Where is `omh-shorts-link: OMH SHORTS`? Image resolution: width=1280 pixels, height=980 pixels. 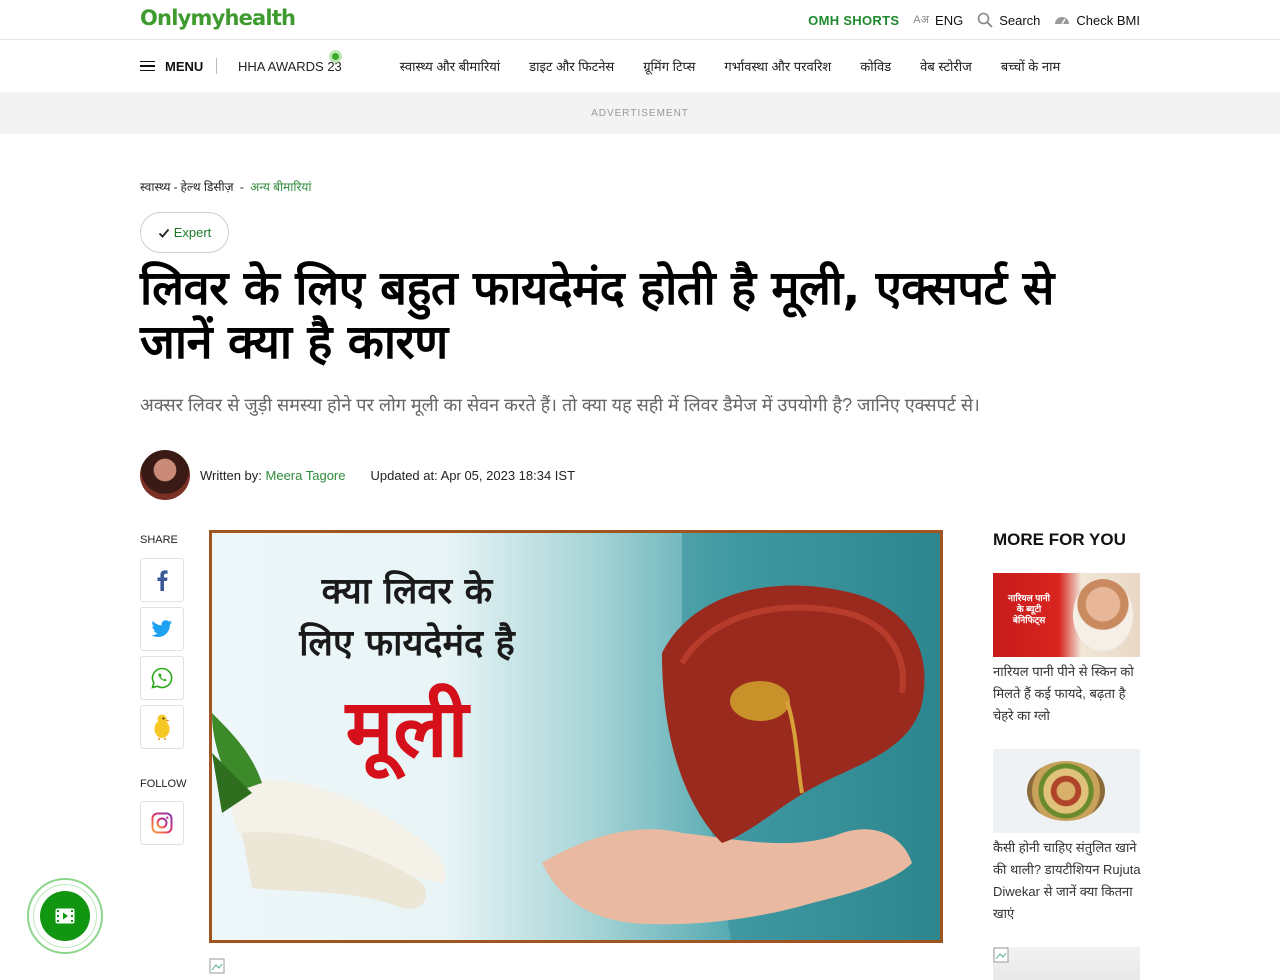
omh-shorts-link: OMH SHORTS is located at coordinates (853, 20).